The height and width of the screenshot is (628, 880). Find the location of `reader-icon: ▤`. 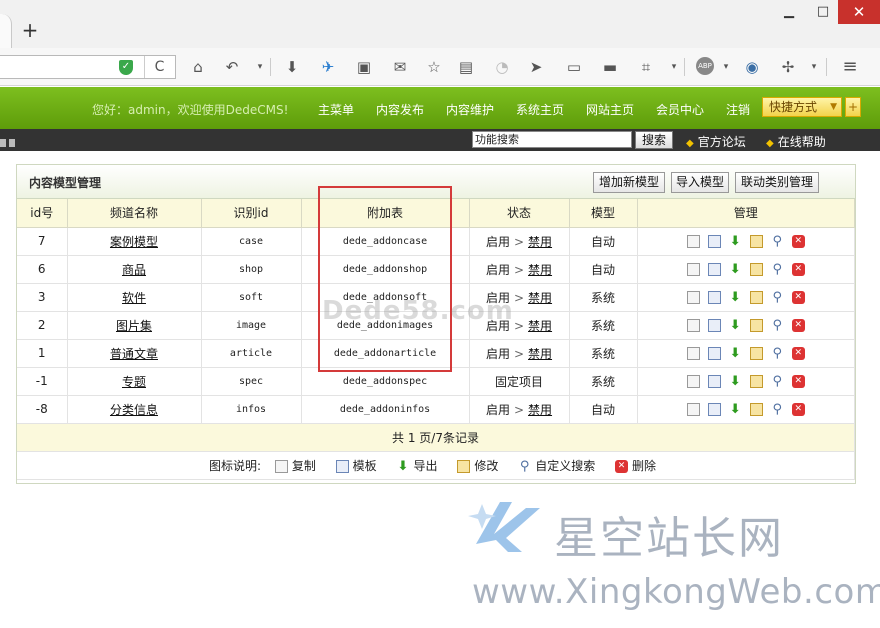

reader-icon: ▤ is located at coordinates (466, 67).